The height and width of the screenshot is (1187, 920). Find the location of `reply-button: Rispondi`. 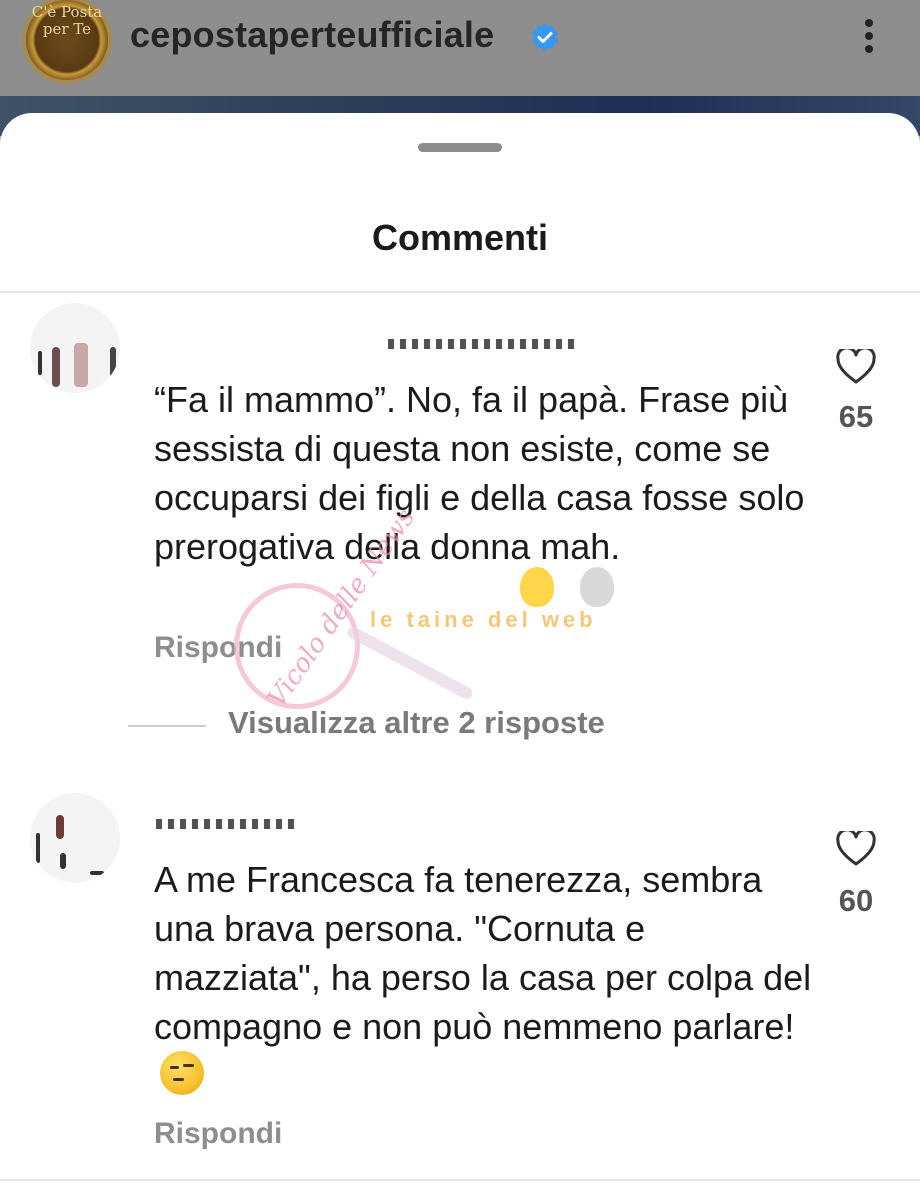

reply-button: Rispondi is located at coordinates (218, 1134).